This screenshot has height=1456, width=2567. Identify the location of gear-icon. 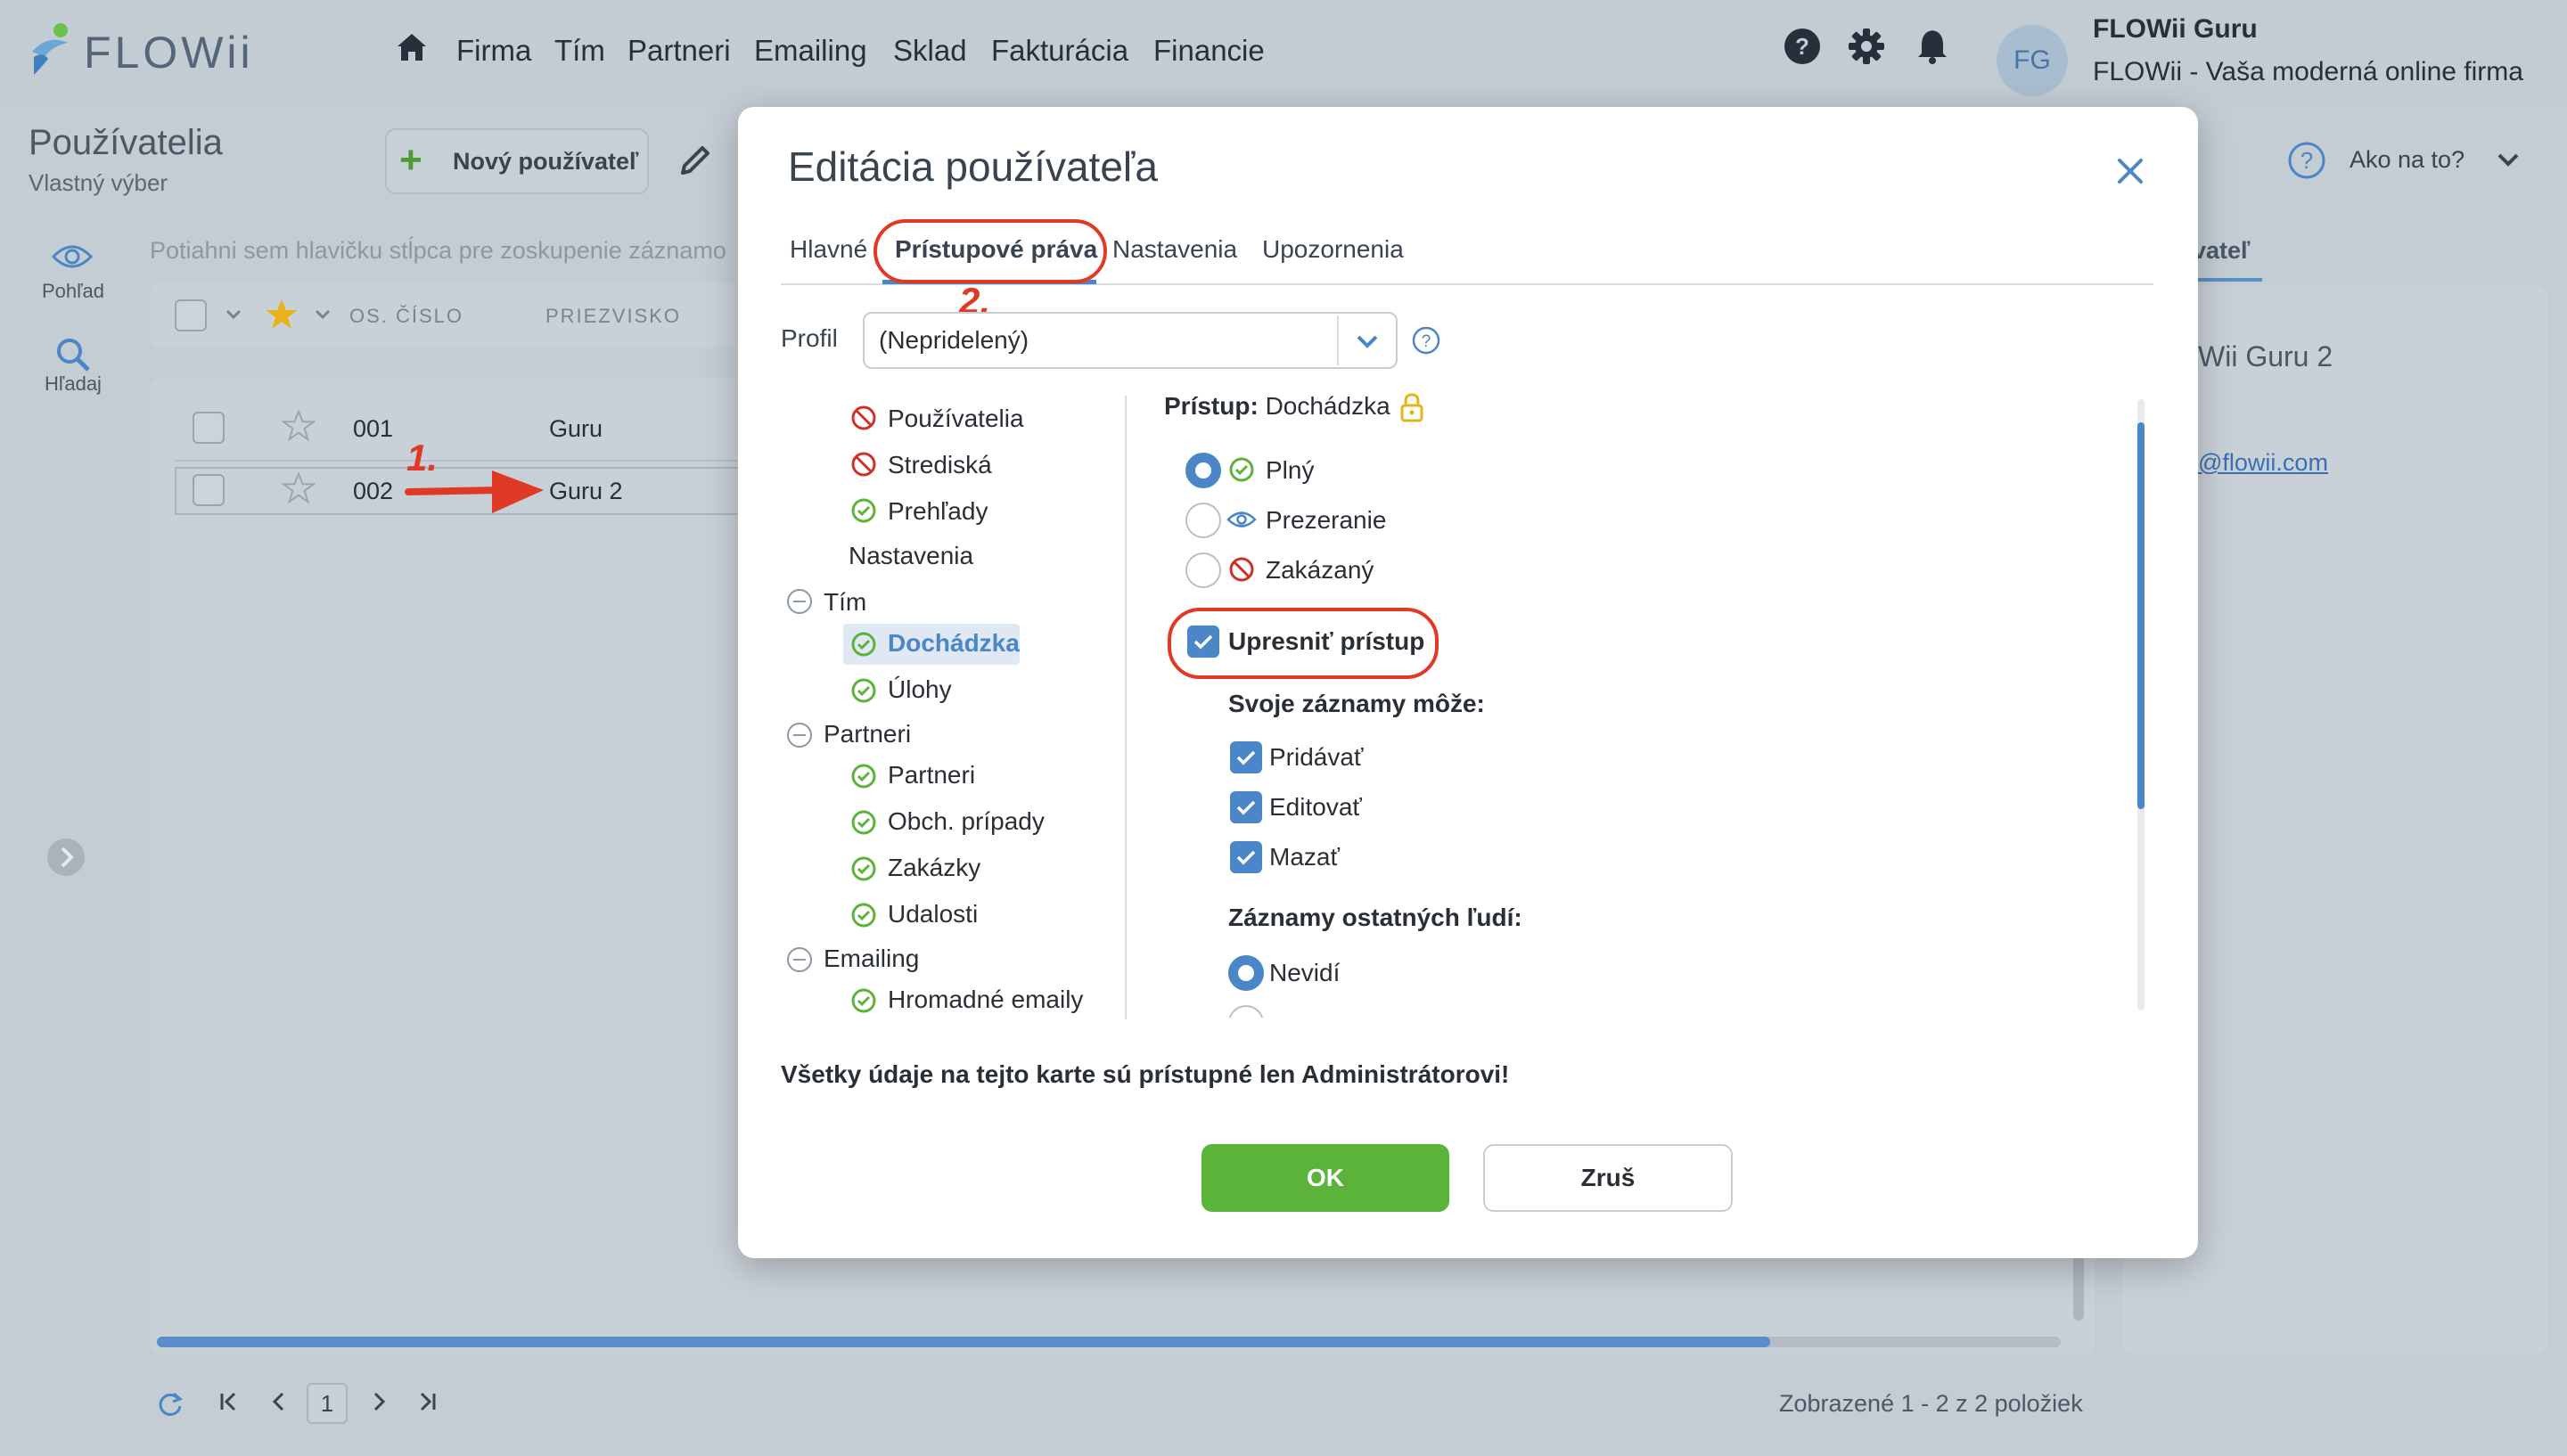
(1867, 46).